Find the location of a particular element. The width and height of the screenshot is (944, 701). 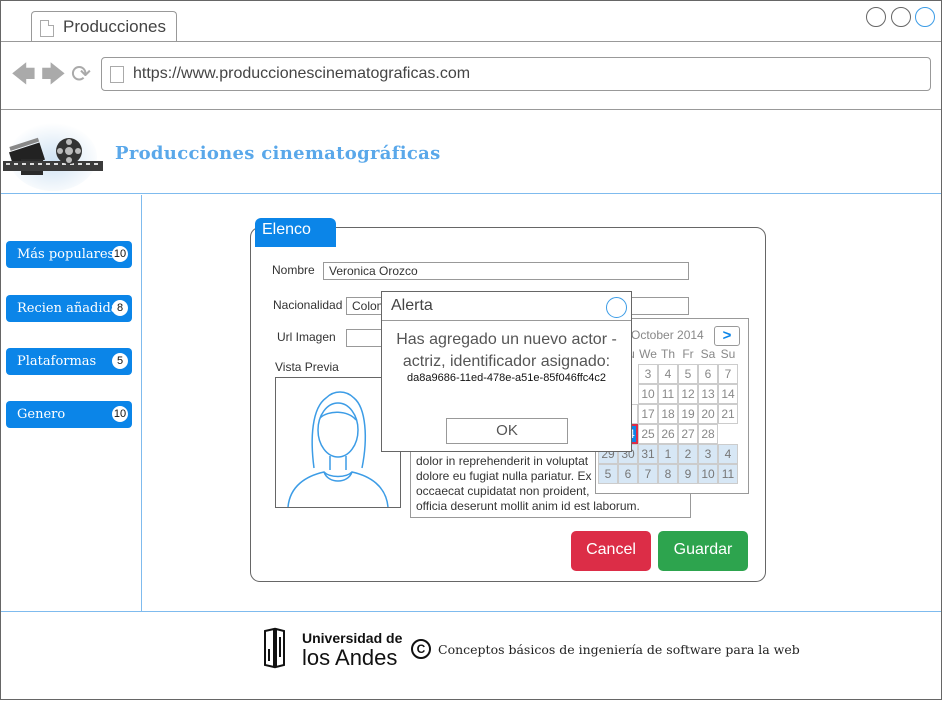

universidad-de-los-andes-logo: Universidad de los Andes is located at coordinates (333, 648).